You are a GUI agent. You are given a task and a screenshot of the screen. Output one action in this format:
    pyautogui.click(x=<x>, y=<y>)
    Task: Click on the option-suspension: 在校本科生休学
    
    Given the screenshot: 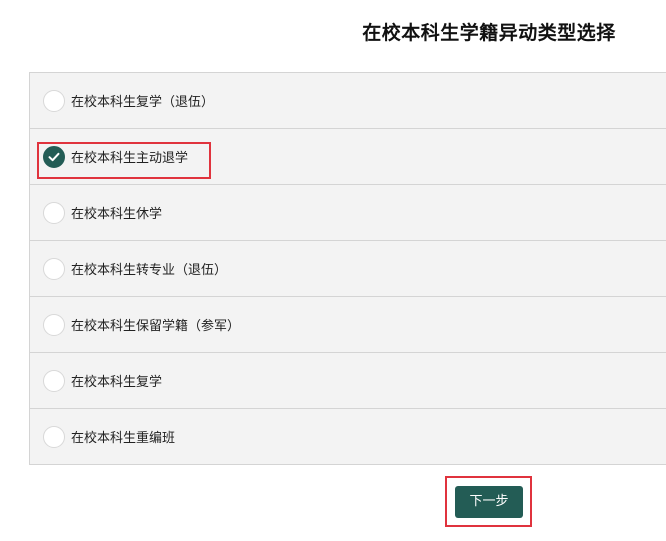 What is the action you would take?
    pyautogui.click(x=348, y=213)
    